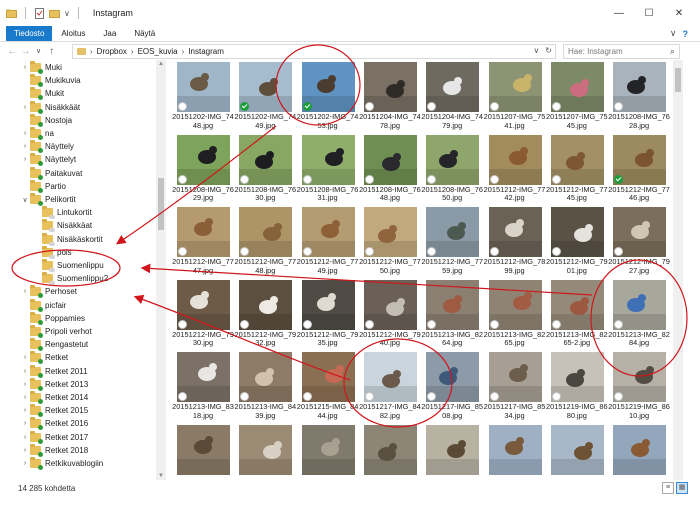 This screenshot has height=507, width=700. What do you see at coordinates (639, 96) in the screenshot?
I see `file-tile: 20151208-IMG_76 28.jpg` at bounding box center [639, 96].